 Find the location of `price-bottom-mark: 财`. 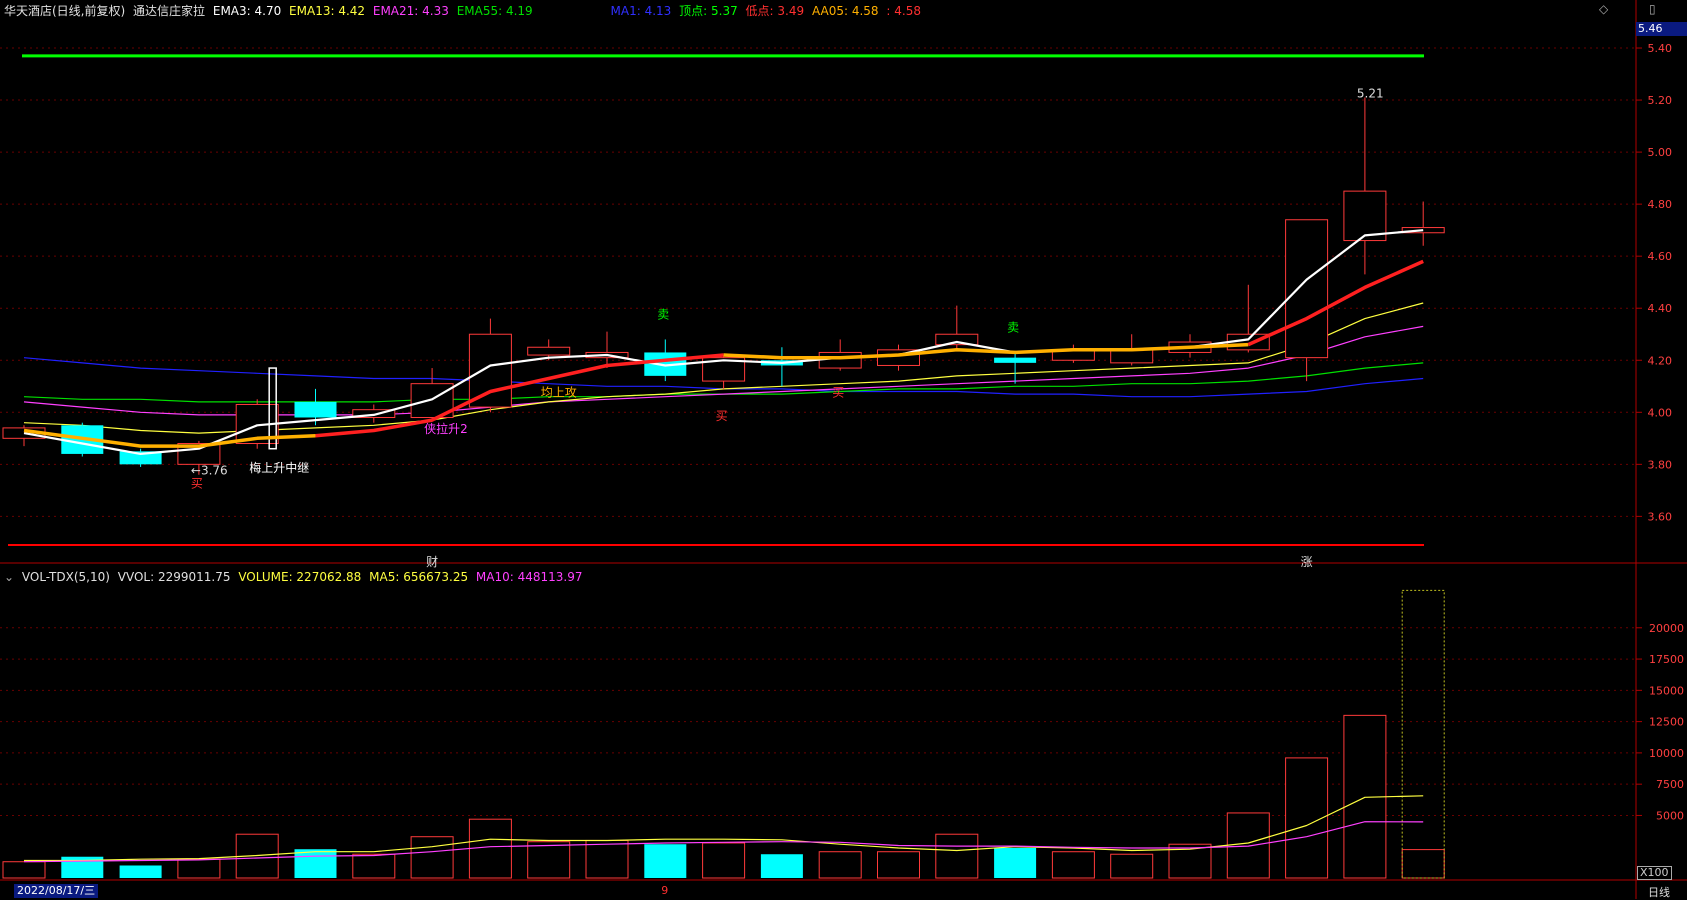

price-bottom-mark: 财 is located at coordinates (432, 562).